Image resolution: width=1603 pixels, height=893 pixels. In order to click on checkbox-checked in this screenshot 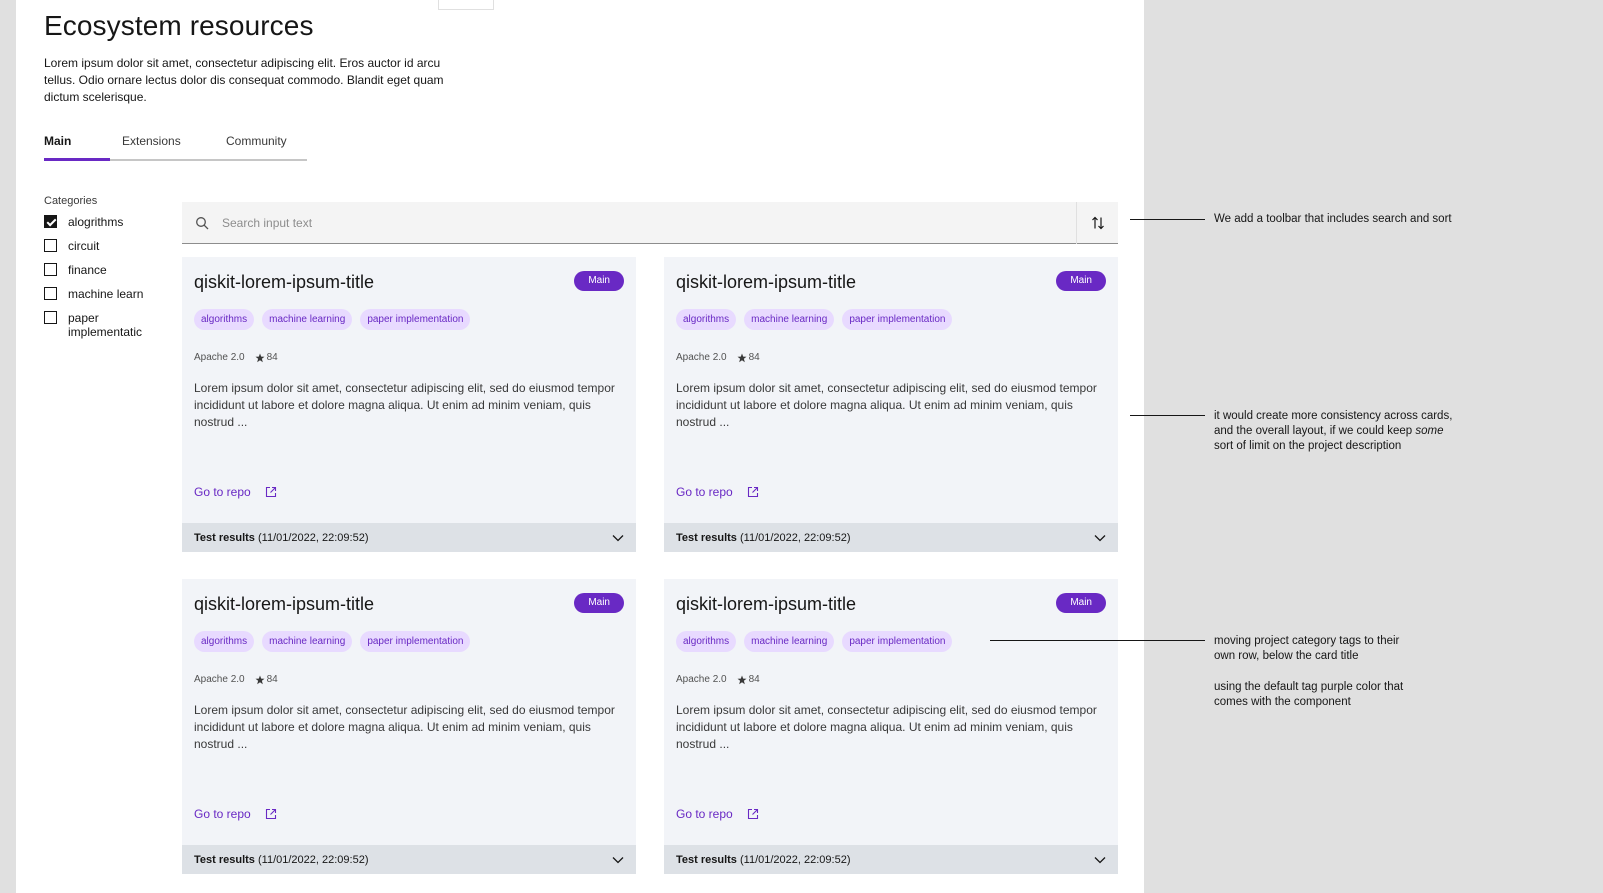, I will do `click(50, 221)`.